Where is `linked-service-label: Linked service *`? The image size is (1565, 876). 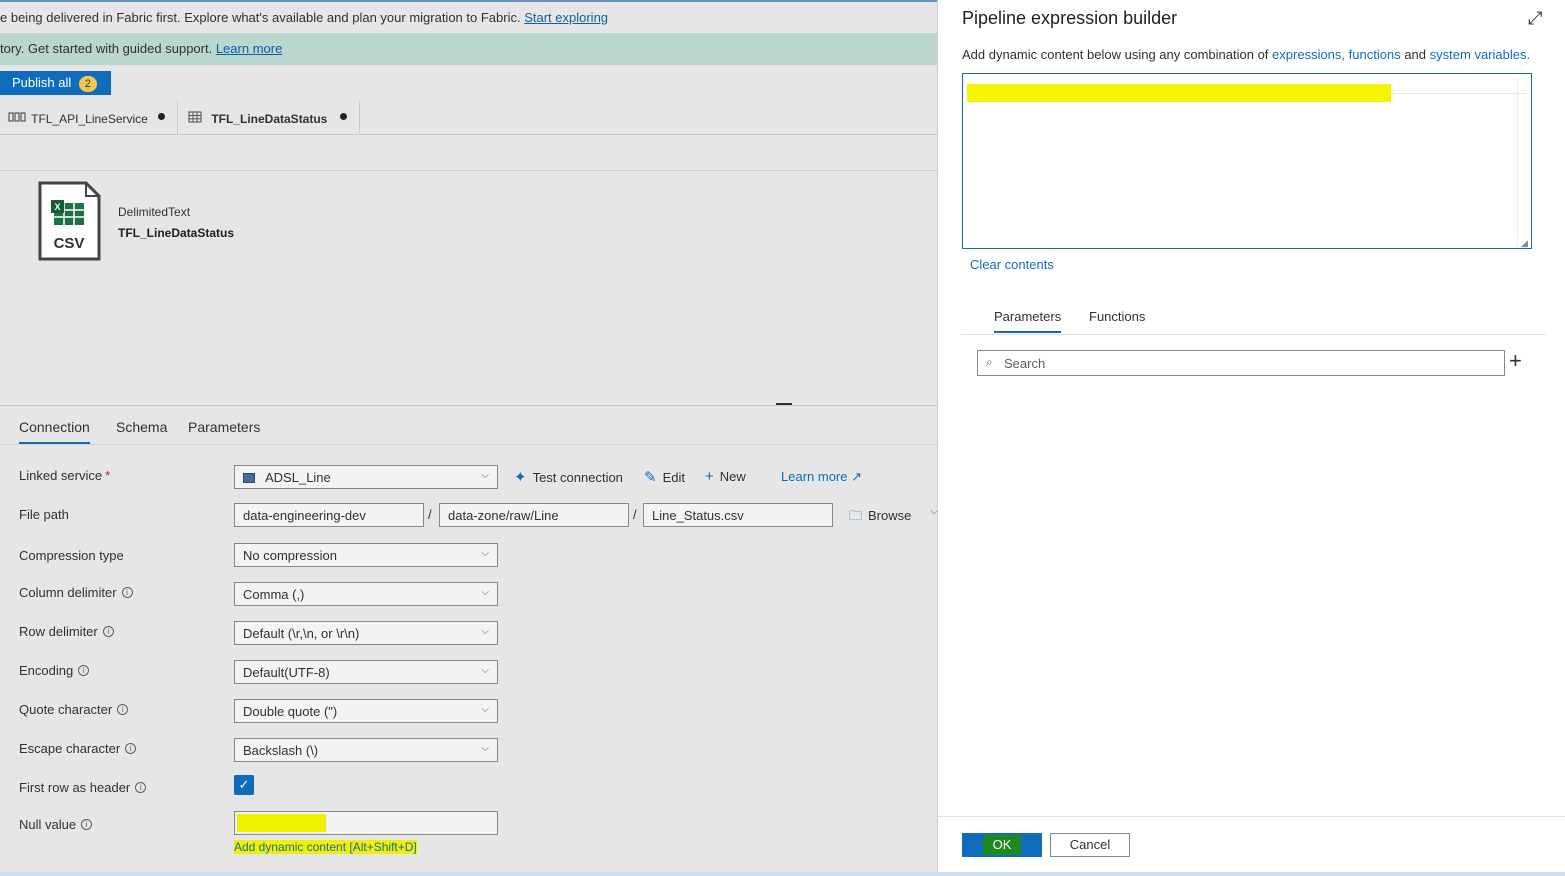
linked-service-label: Linked service * is located at coordinates (64, 475).